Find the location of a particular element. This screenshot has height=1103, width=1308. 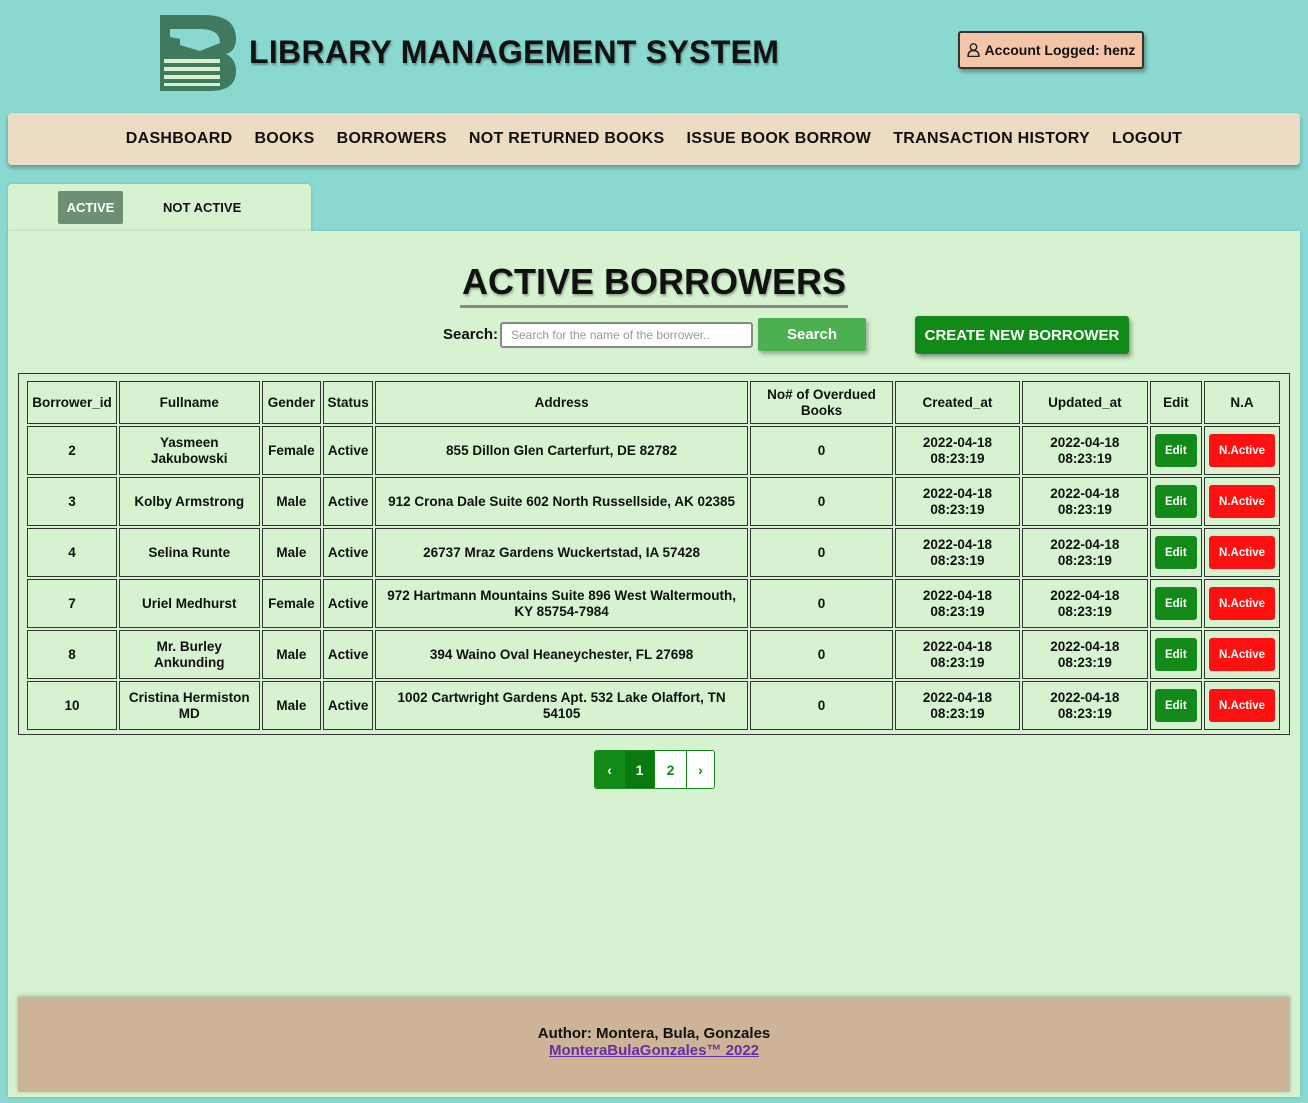

nav-not-returned-books: NOT RETURNED BOOKS is located at coordinates (567, 139).